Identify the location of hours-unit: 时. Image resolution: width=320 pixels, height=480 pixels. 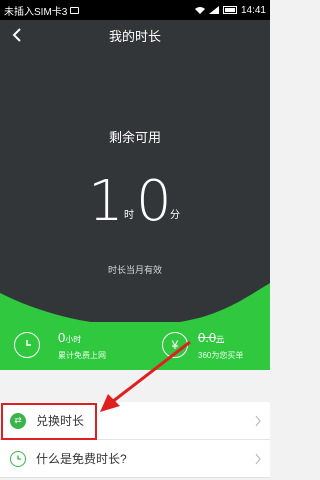
(129, 215).